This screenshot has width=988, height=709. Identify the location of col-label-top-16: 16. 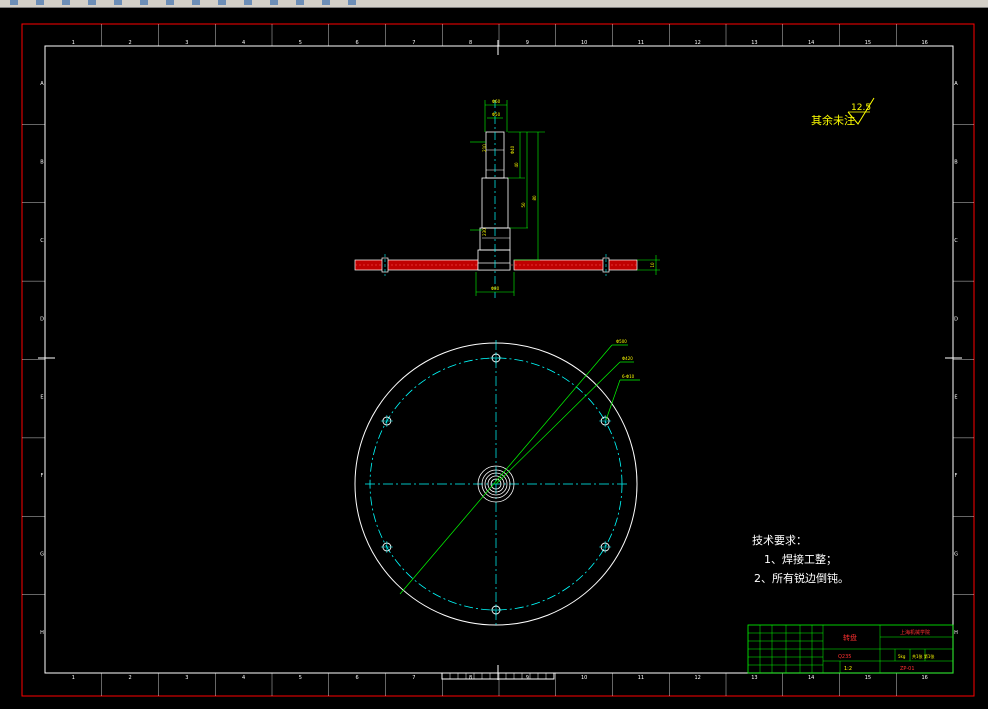
(924, 43).